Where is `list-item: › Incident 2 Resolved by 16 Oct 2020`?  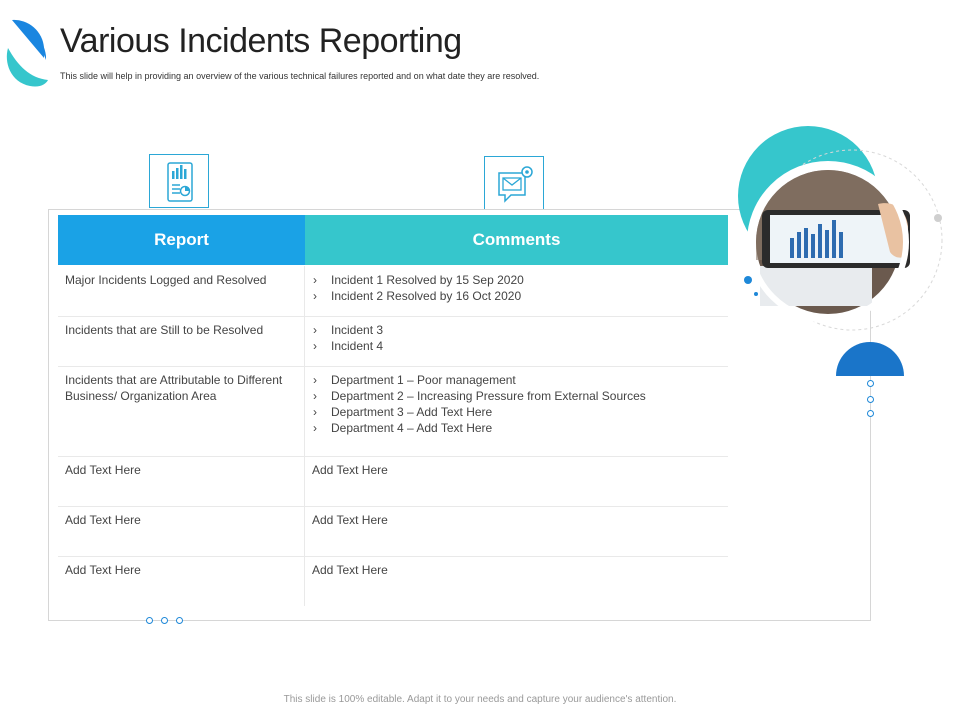
list-item: › Incident 2 Resolved by 16 Oct 2020 is located at coordinates (417, 296).